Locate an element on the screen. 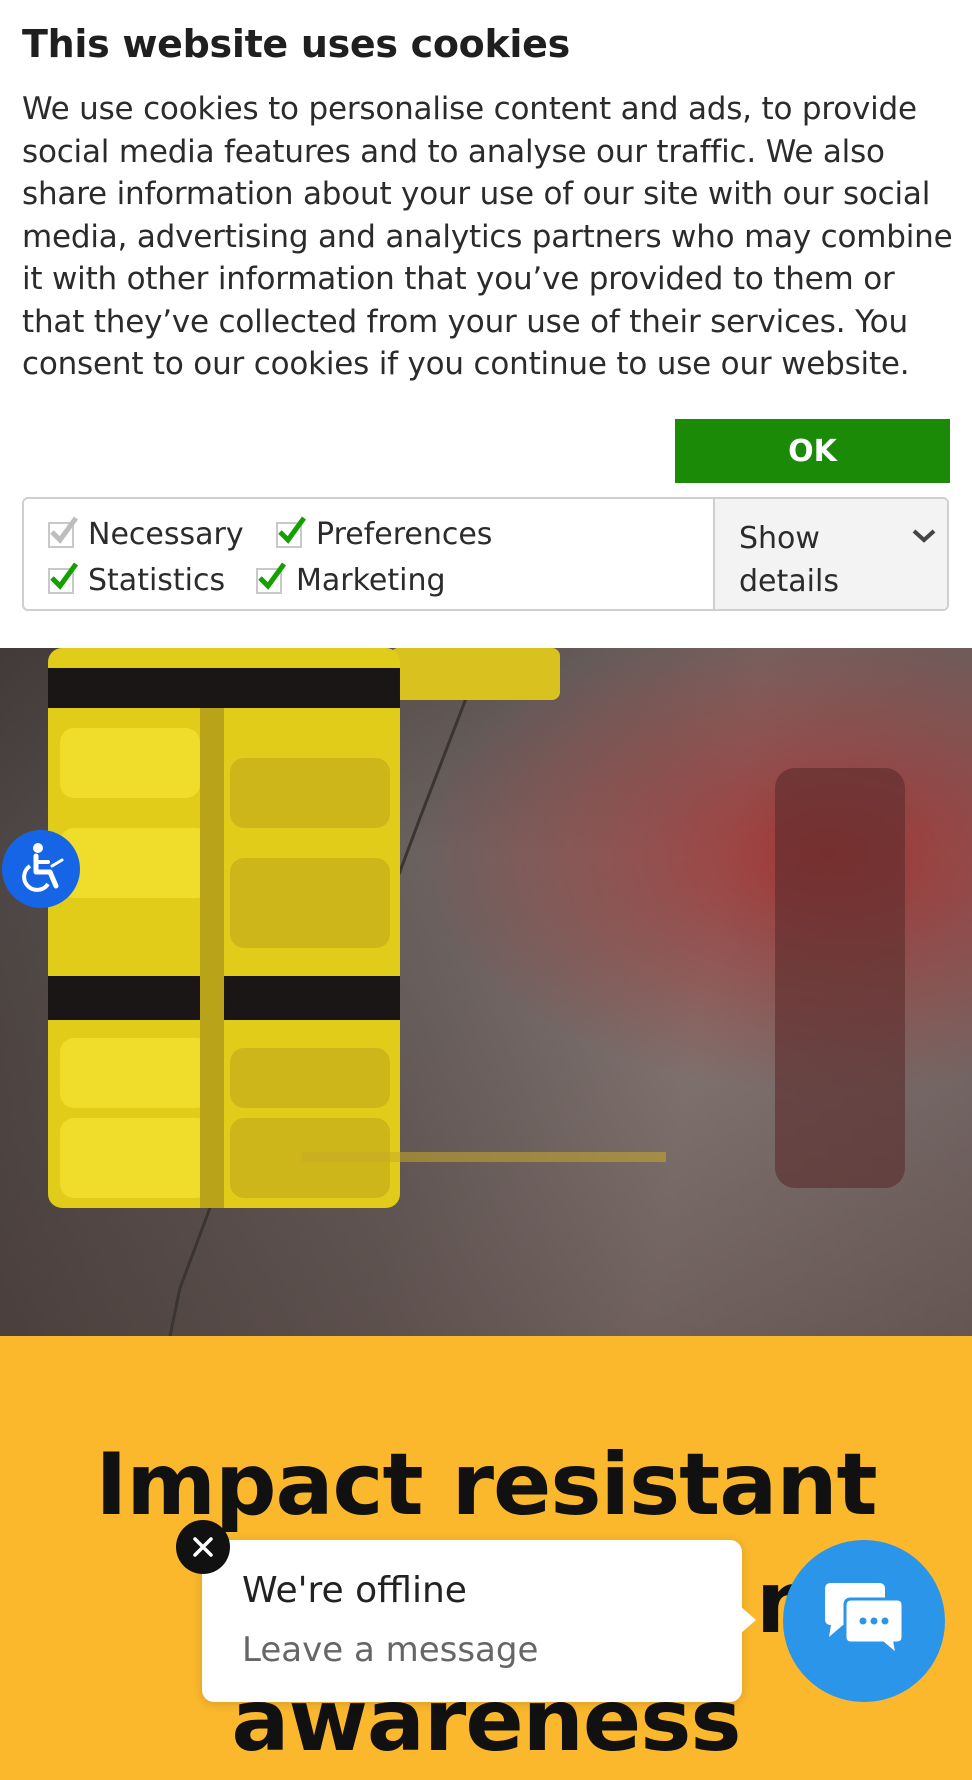 This screenshot has width=972, height=1780. necessary-checkbox-icon is located at coordinates (63, 532).